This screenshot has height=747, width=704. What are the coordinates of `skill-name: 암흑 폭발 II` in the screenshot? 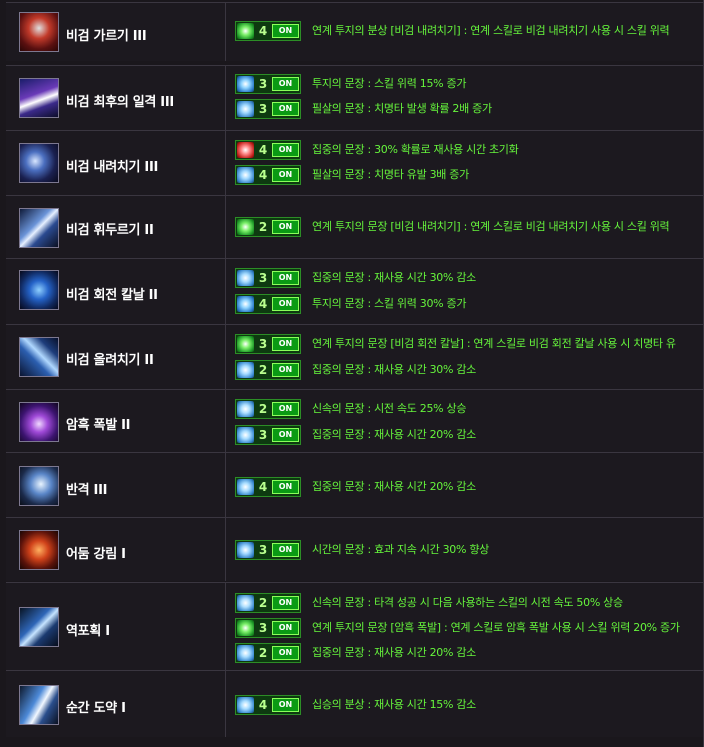 It's located at (98, 423).